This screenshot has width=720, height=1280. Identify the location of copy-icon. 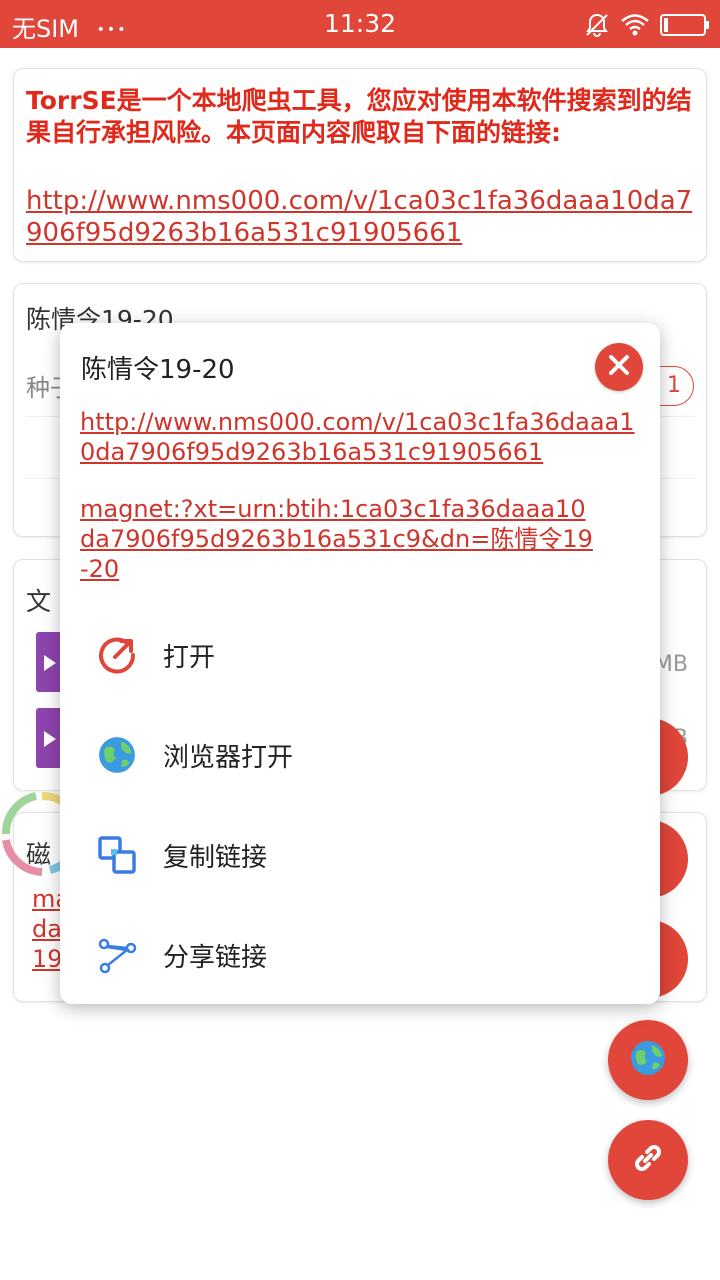
(117, 855).